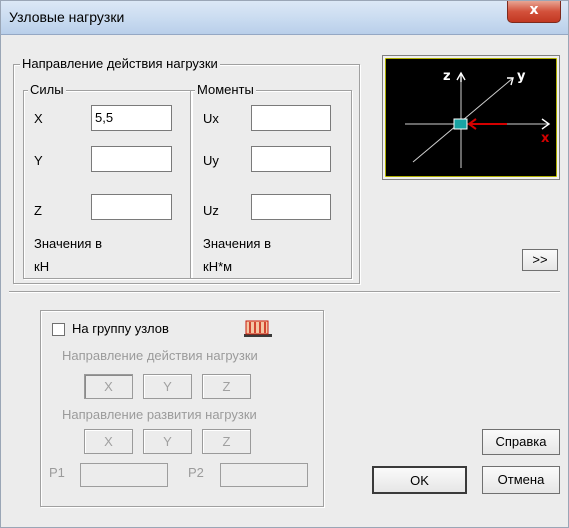  Describe the element at coordinates (58, 329) in the screenshot. I see `group-checkbox` at that location.